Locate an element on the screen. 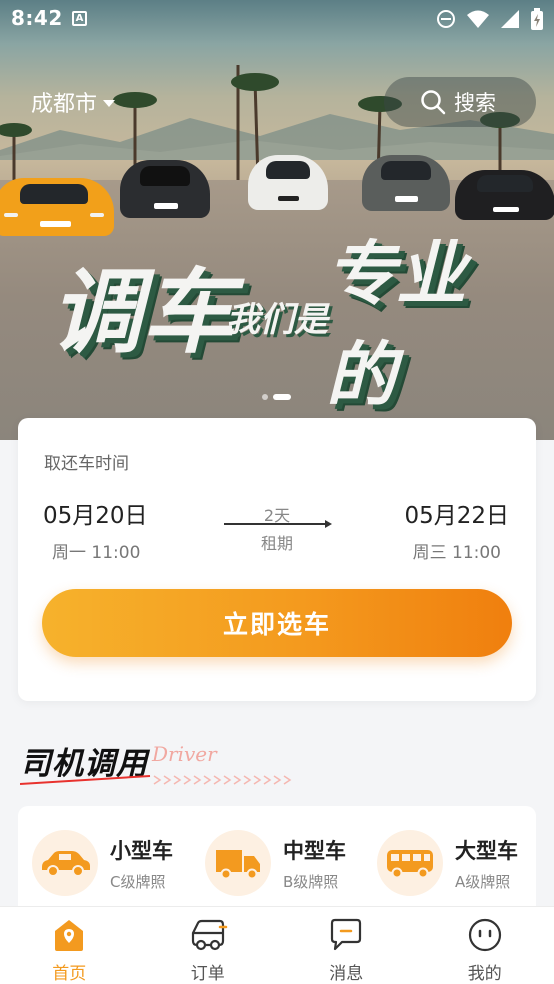 This screenshot has width=554, height=984. status-icons is located at coordinates (490, 19).